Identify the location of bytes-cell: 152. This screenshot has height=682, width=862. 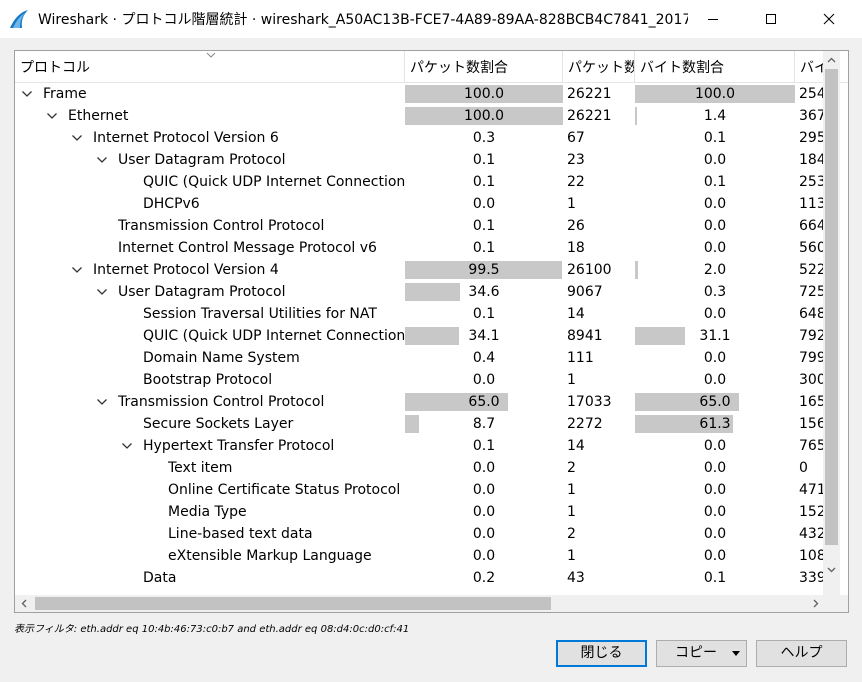
(811, 512).